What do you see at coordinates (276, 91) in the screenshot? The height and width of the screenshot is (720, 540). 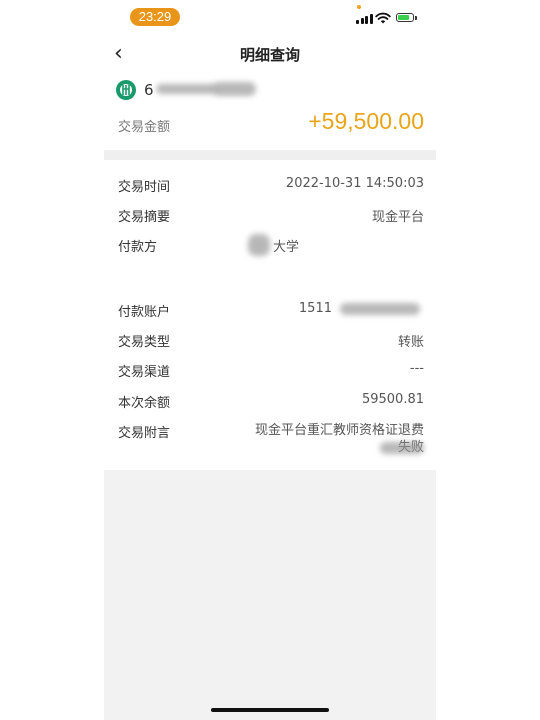 I see `account-row: 6` at bounding box center [276, 91].